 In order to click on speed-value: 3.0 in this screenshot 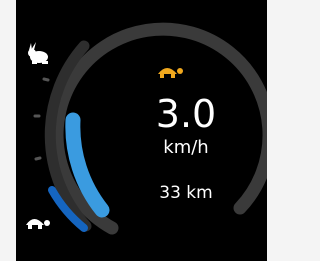, I will do `click(186, 114)`.